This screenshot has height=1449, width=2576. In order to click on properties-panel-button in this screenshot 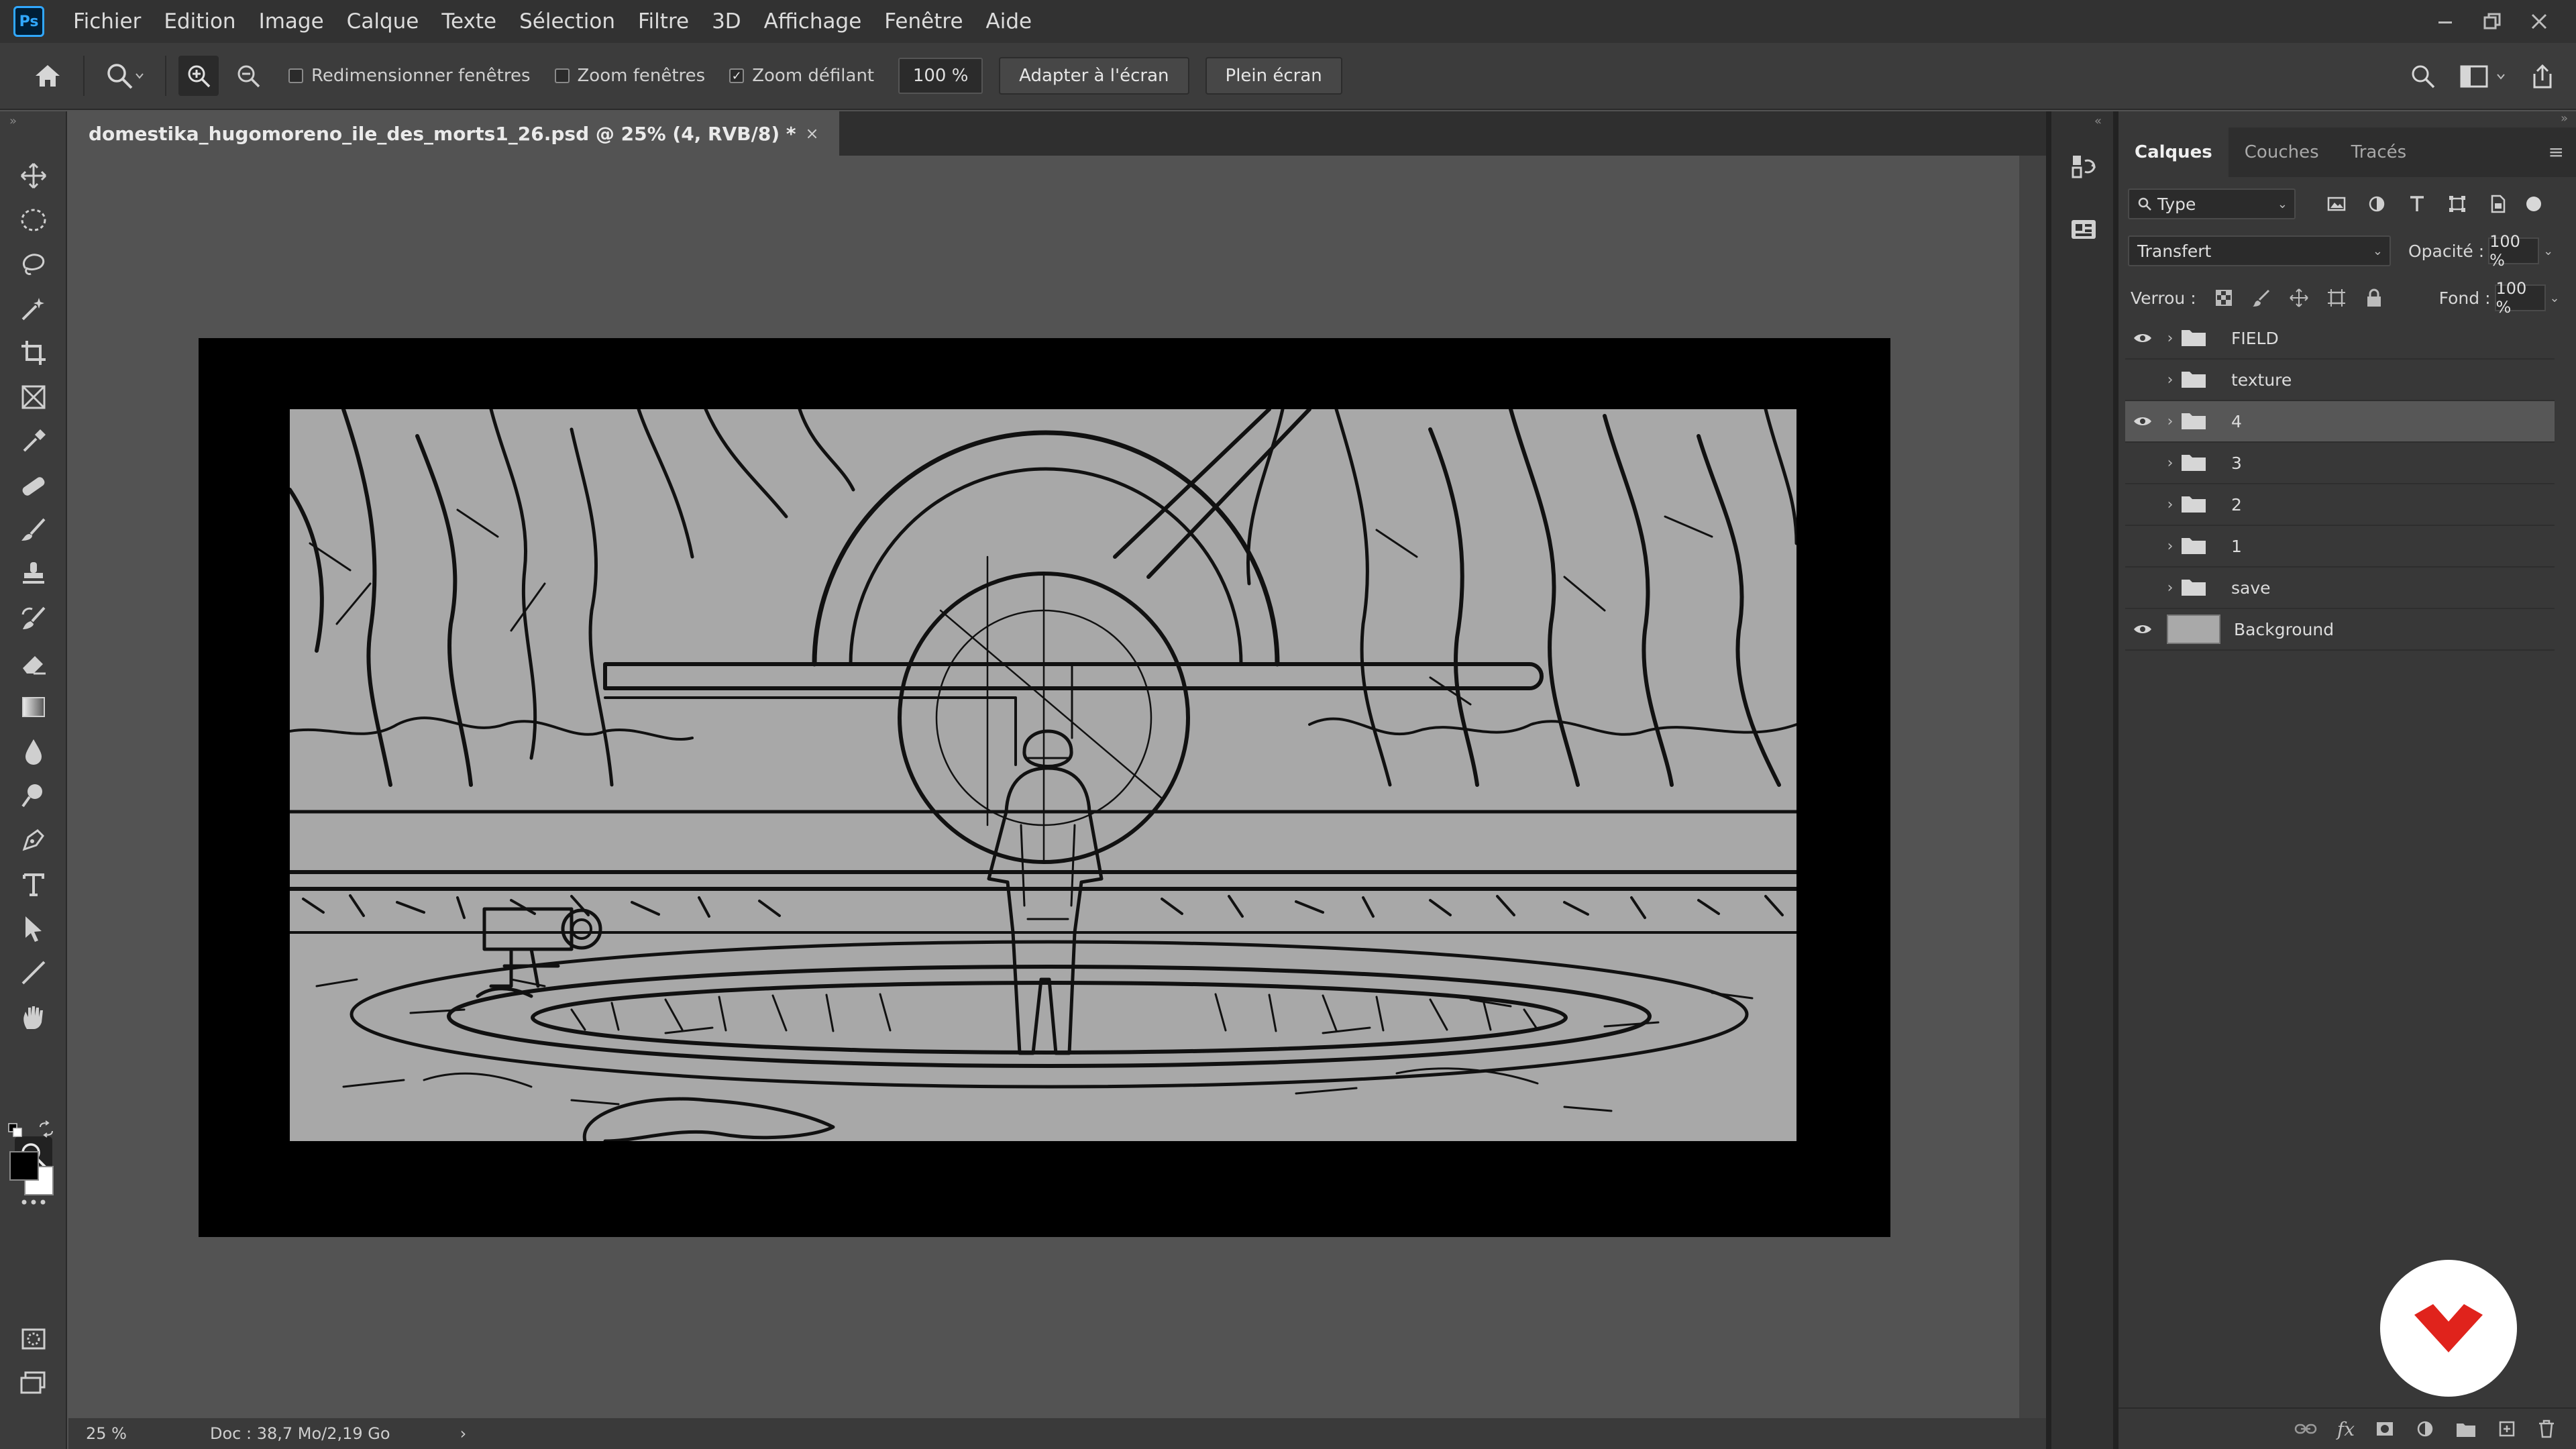, I will do `click(2083, 166)`.